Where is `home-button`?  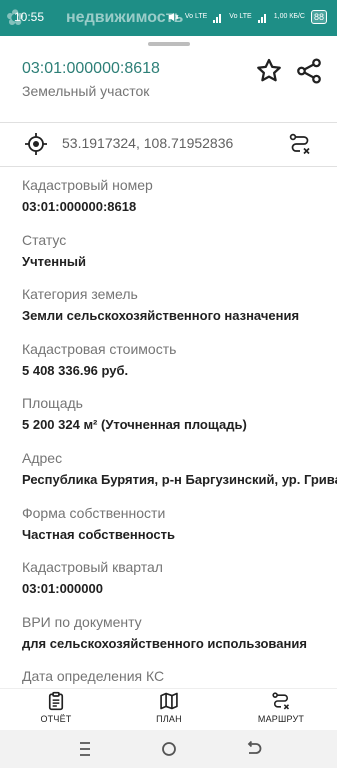
home-button is located at coordinates (169, 749).